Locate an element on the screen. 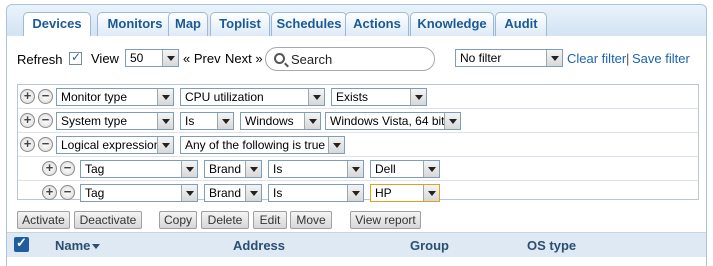 The image size is (713, 266). tab-devices: Devices is located at coordinates (57, 25).